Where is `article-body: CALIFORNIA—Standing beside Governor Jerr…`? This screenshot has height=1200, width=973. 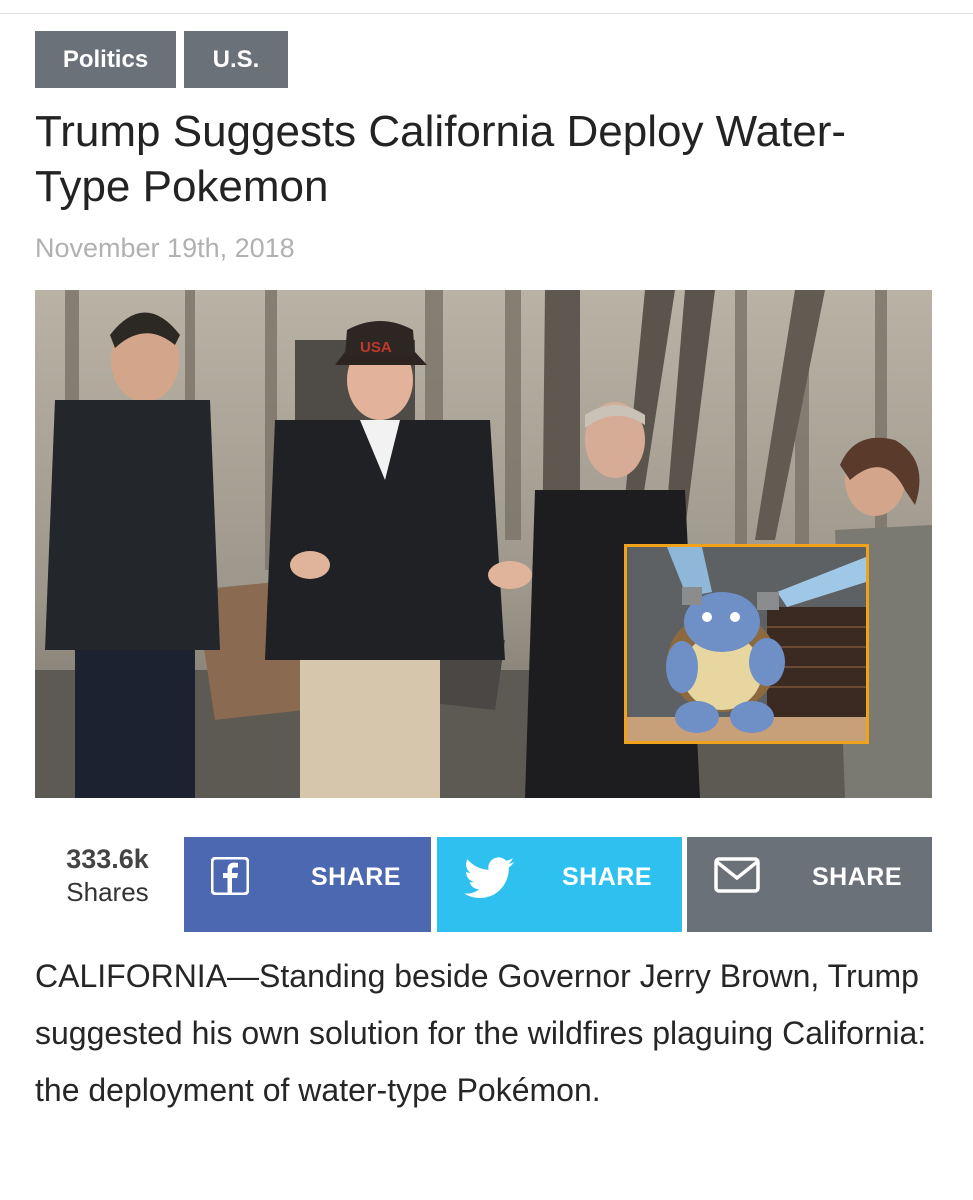
article-body: CALIFORNIA—Standing beside Governor Jerr… is located at coordinates (481, 1033).